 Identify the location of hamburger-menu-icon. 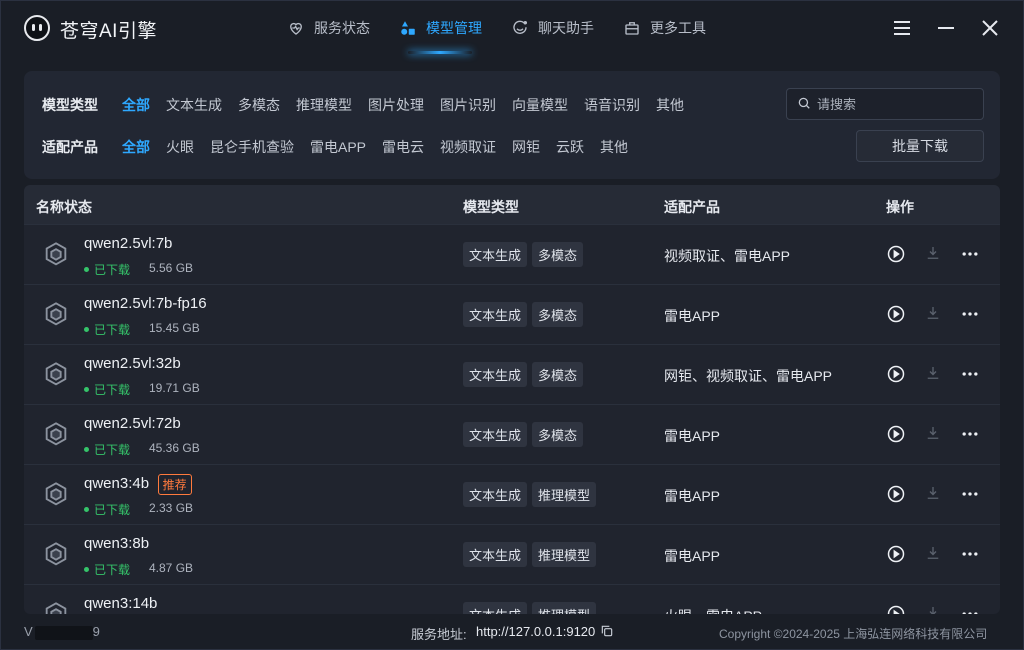
(902, 28).